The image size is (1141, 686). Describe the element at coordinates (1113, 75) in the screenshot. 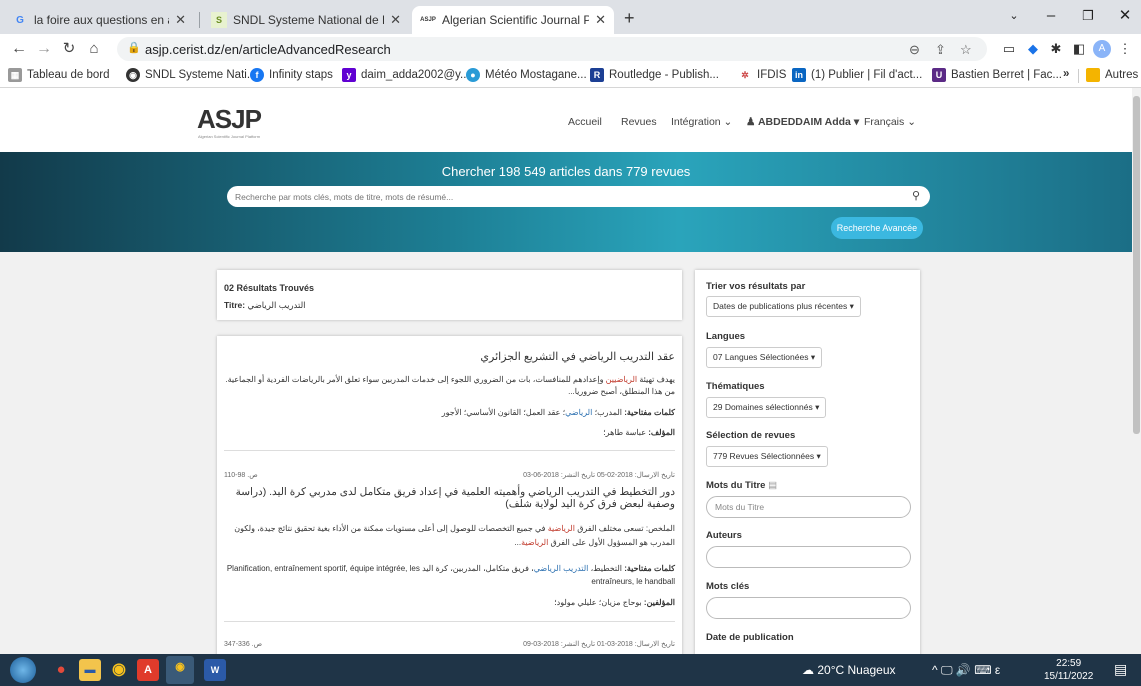

I see `other-bookmarks-folder: Autres favoris` at that location.